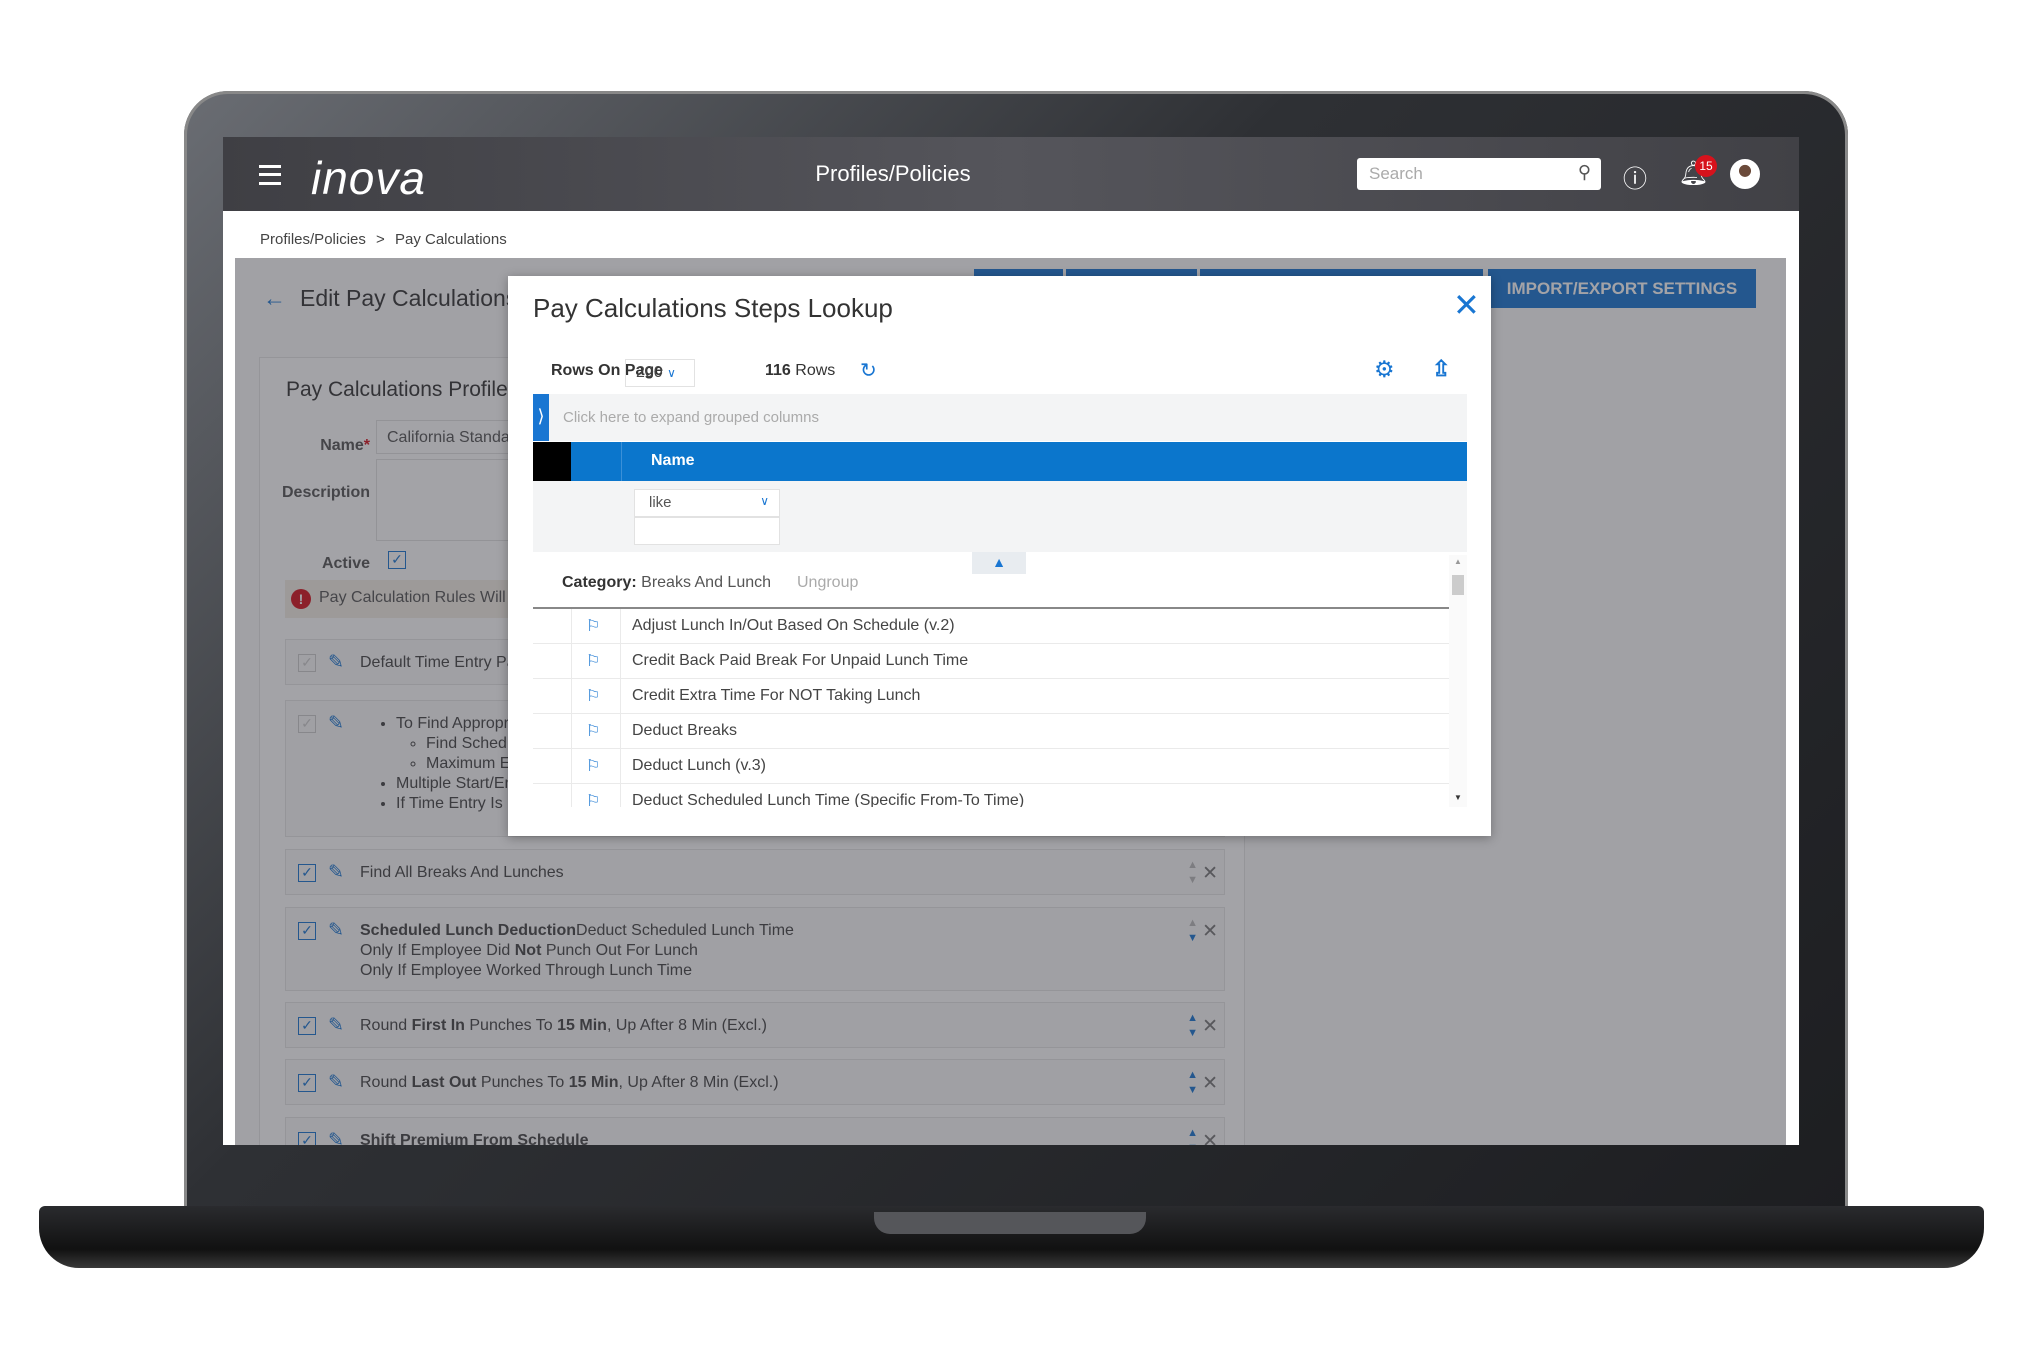 The width and height of the screenshot is (2034, 1366). What do you see at coordinates (991, 766) in the screenshot?
I see `table-row: ⚐ Deduct Lunch (v.3)` at bounding box center [991, 766].